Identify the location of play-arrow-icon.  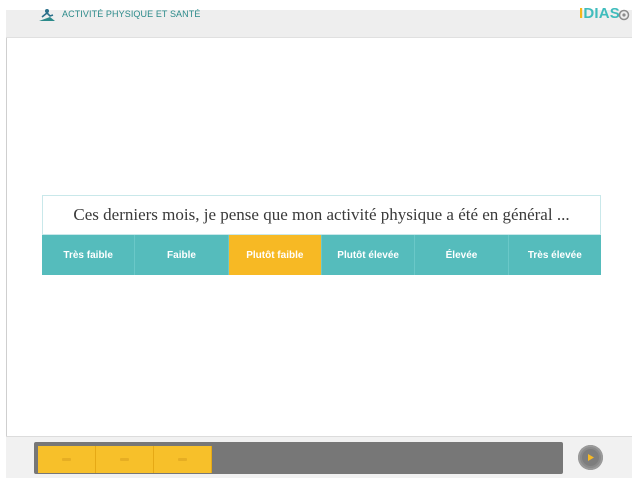
(591, 457).